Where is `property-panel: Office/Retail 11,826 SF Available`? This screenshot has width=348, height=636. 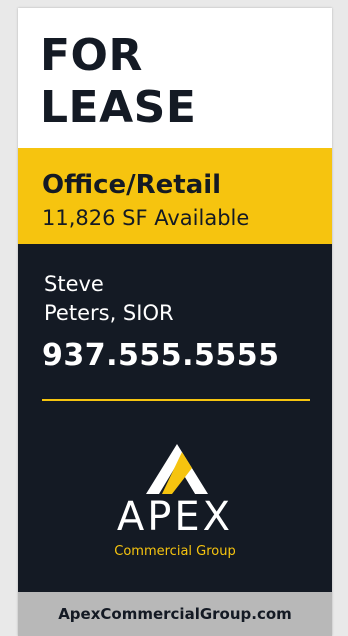
property-panel: Office/Retail 11,826 SF Available is located at coordinates (175, 196).